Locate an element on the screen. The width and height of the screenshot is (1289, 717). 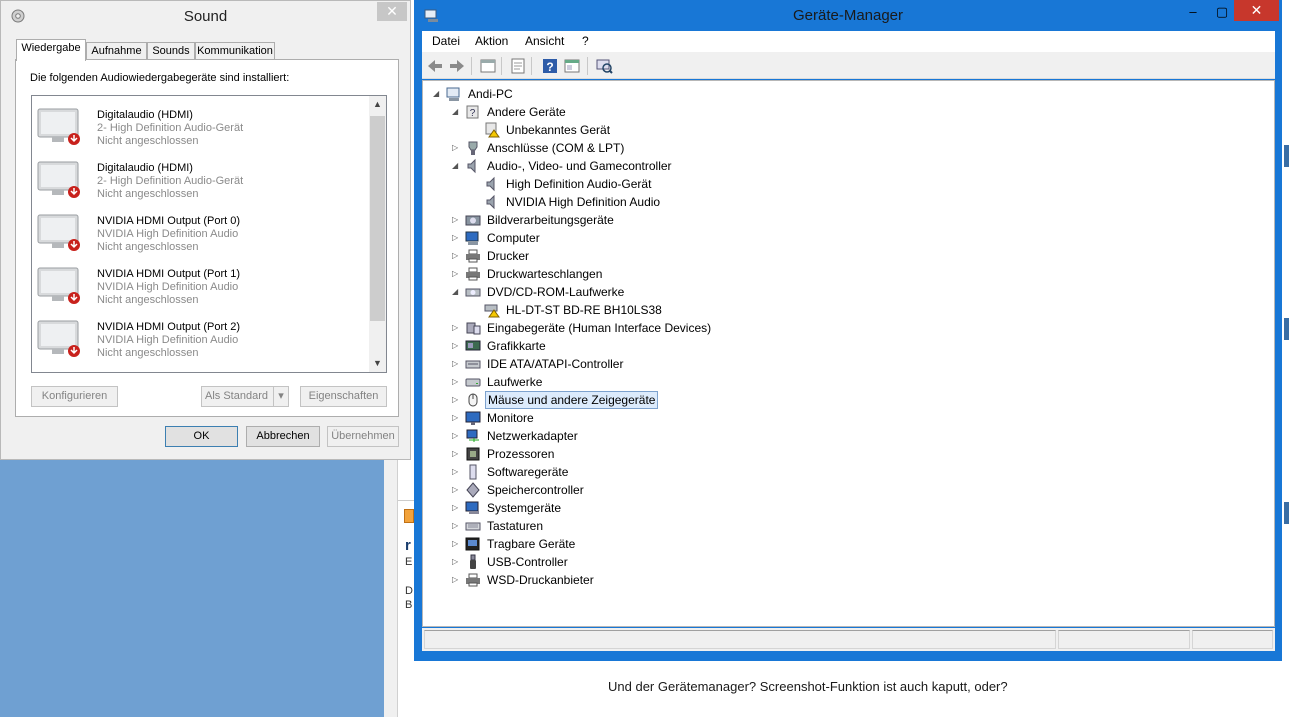
tree-item-label: Mäuse und andere Zeigegeräte is located at coordinates (572, 400).